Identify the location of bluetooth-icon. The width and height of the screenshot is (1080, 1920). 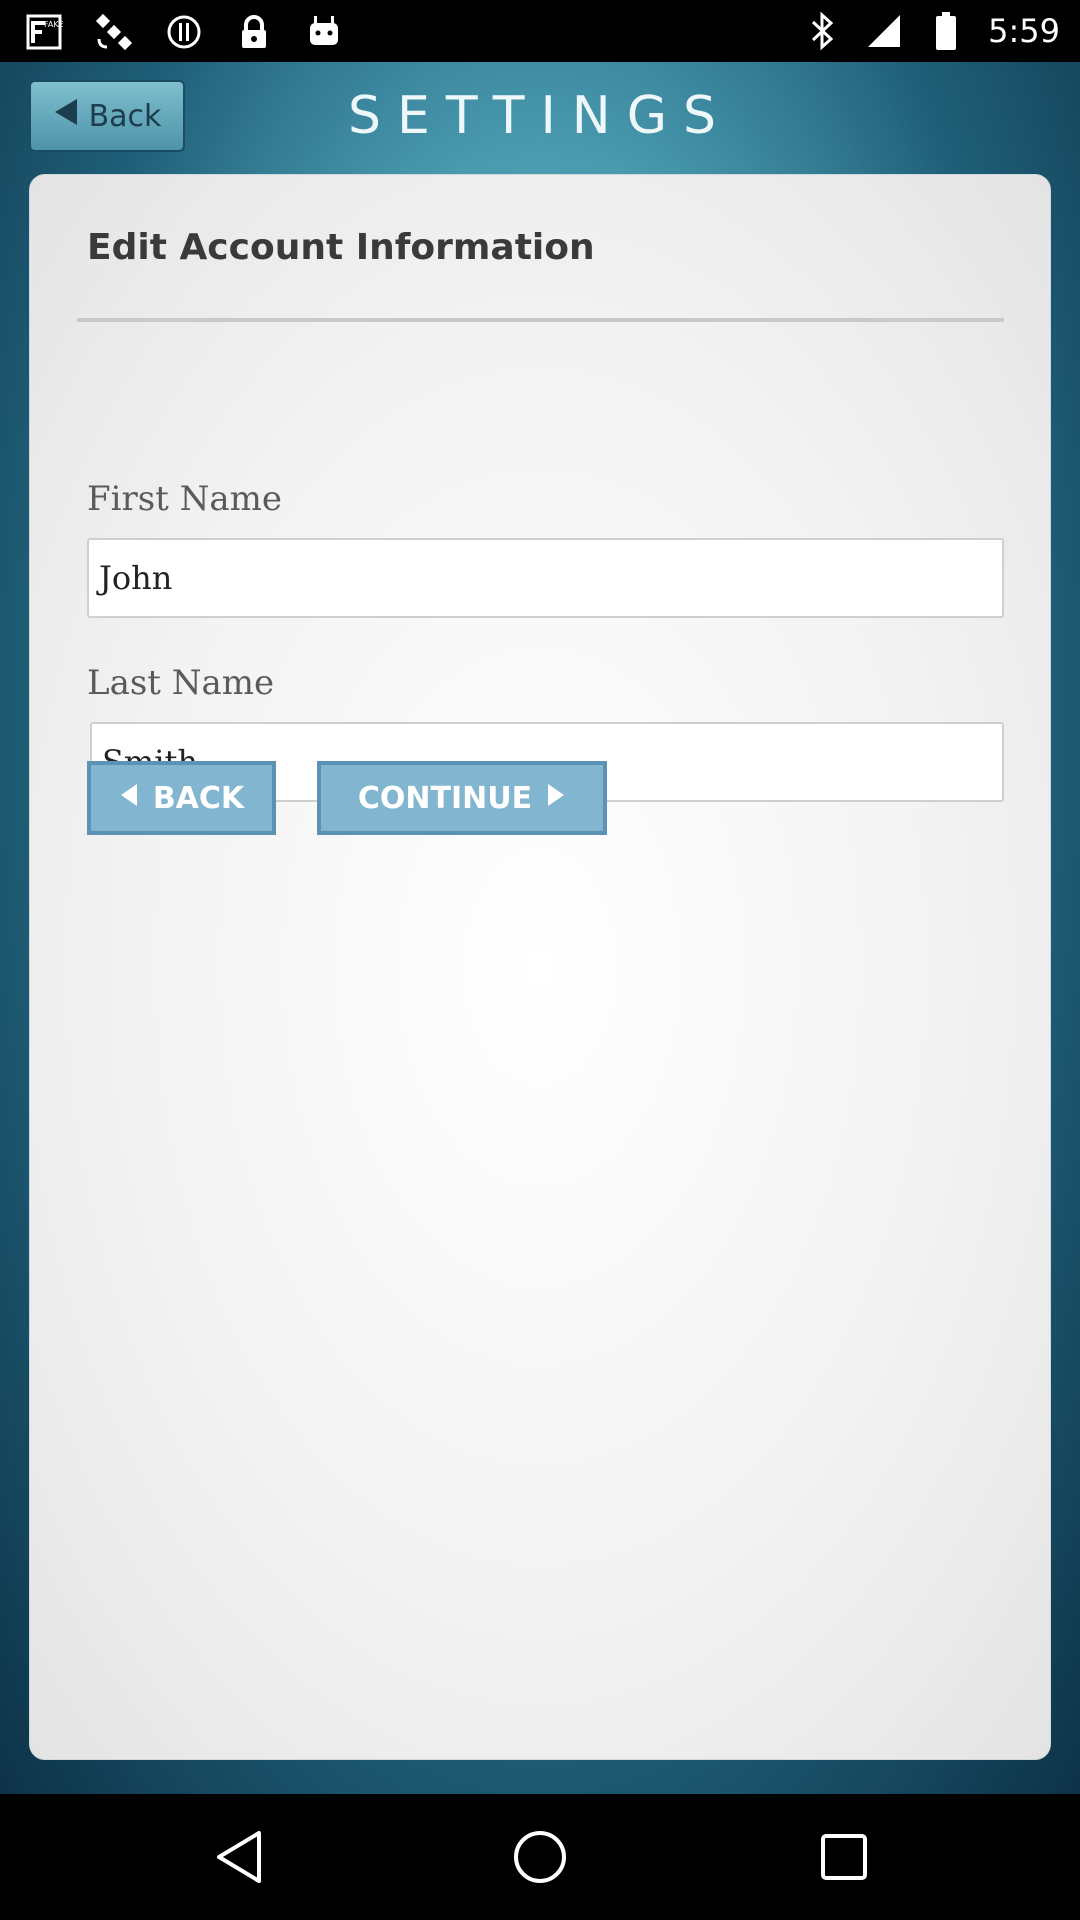
(822, 31).